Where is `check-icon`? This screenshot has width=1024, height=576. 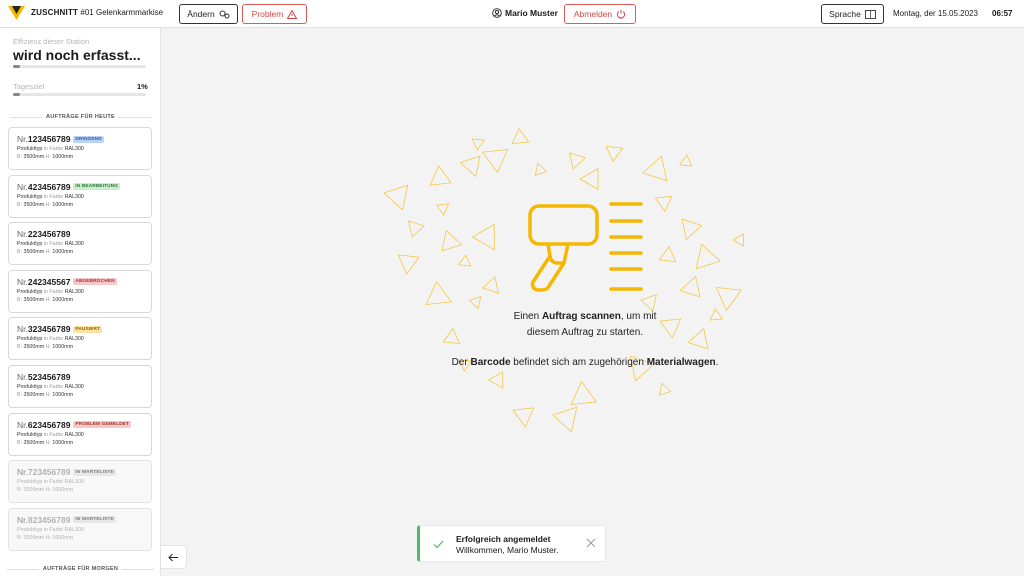 check-icon is located at coordinates (438, 544).